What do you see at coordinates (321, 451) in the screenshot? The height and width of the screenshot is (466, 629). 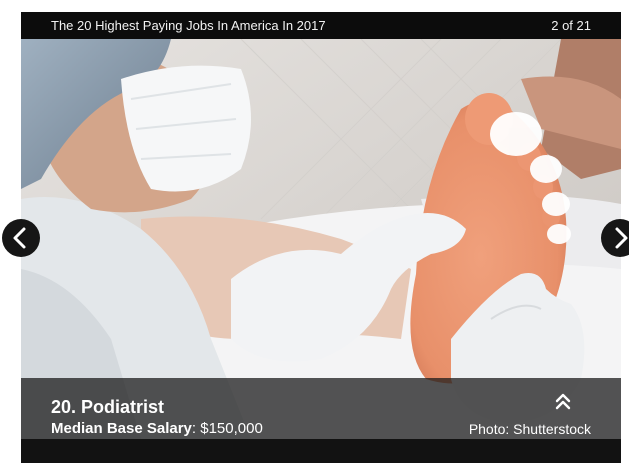 I see `slideshow-footer` at bounding box center [321, 451].